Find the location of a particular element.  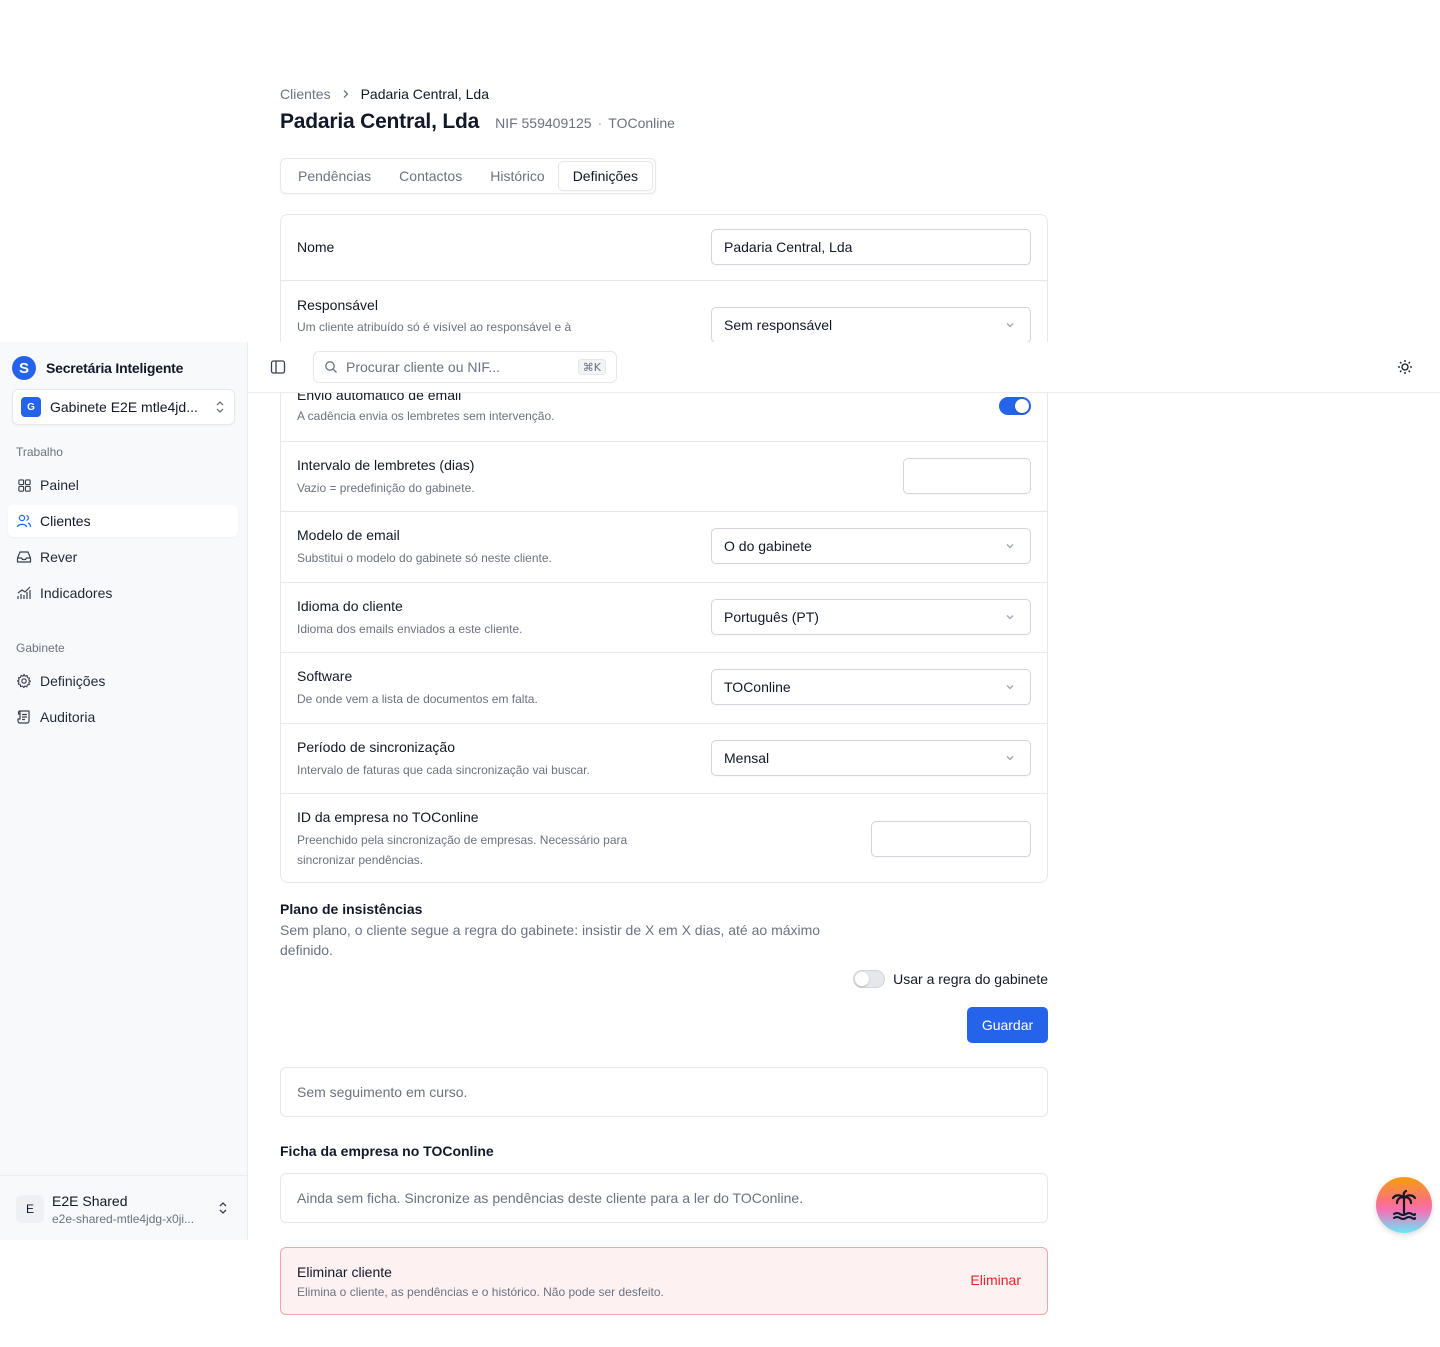

company-sheet-title: Ficha da empresa no TOConline is located at coordinates (387, 1151).